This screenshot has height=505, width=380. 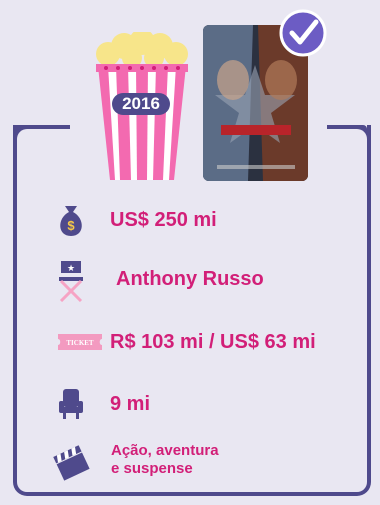 I want to click on genre-line-2: e suspense, so click(x=152, y=468).